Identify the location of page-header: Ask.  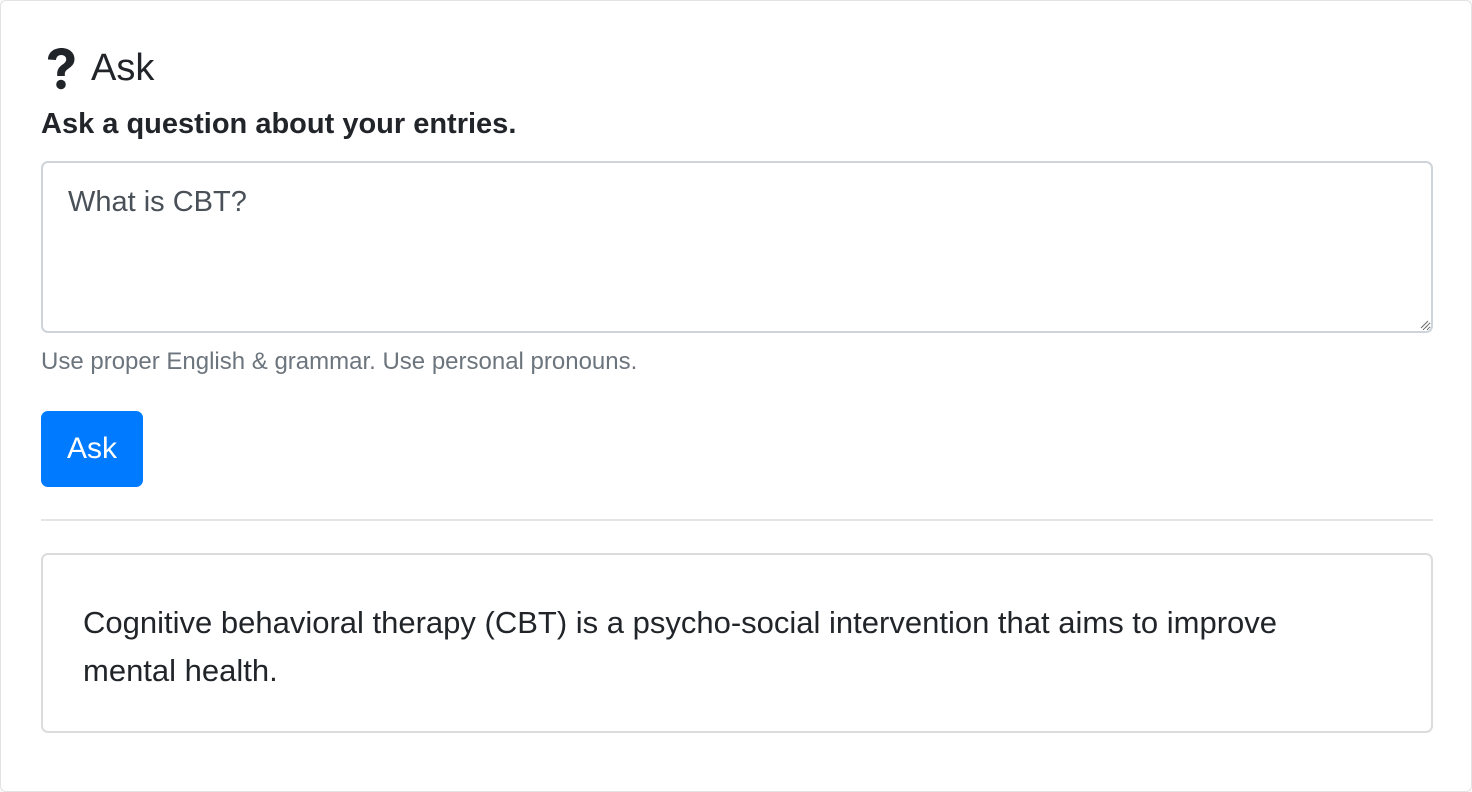
(97, 68).